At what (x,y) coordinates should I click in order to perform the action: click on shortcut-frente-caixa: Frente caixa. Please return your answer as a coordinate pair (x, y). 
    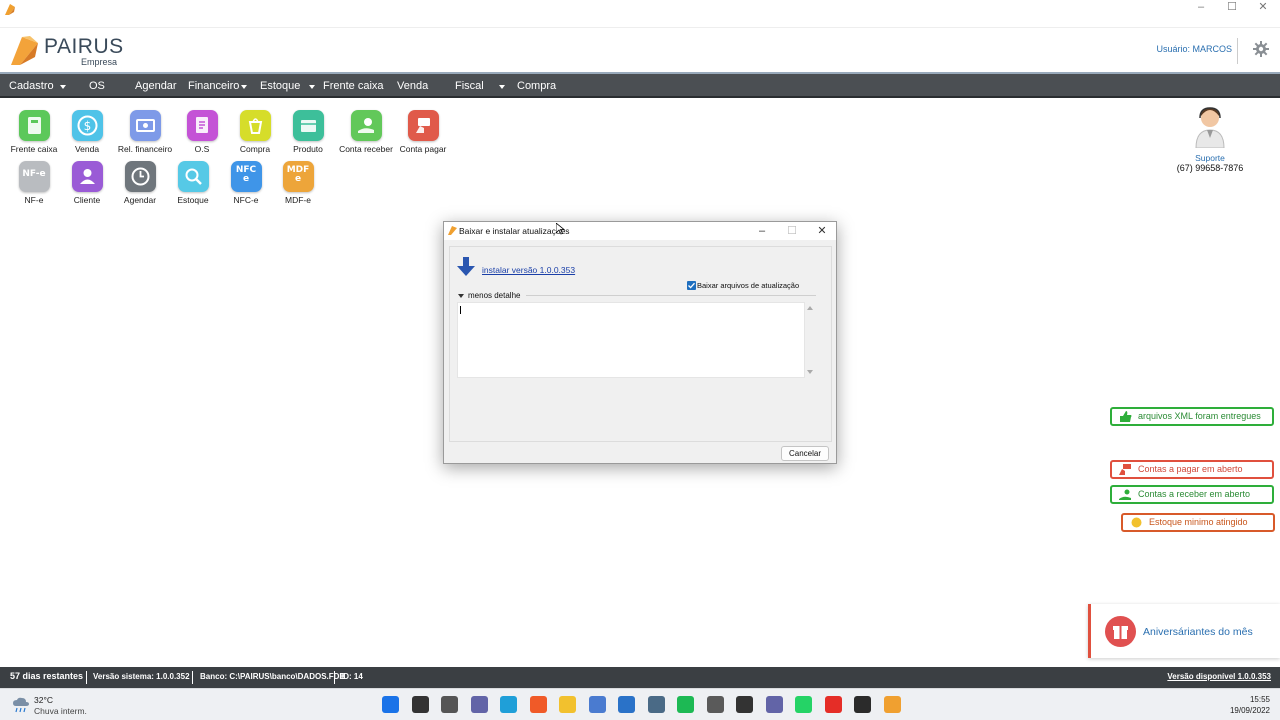
    Looking at the image, I should click on (34, 132).